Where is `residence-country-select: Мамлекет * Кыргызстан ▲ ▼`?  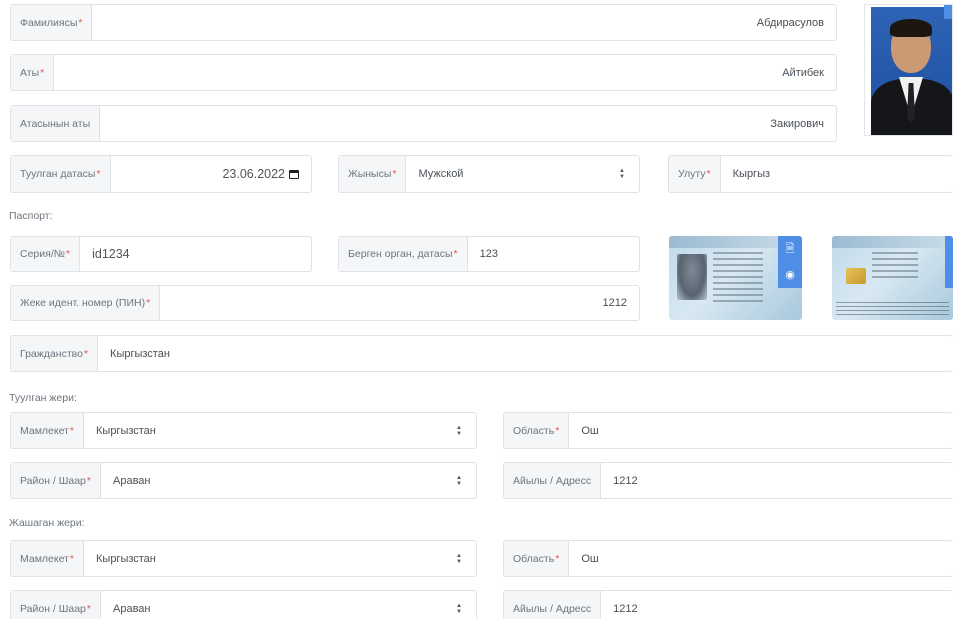 residence-country-select: Мамлекет * Кыргызстан ▲ ▼ is located at coordinates (243, 558).